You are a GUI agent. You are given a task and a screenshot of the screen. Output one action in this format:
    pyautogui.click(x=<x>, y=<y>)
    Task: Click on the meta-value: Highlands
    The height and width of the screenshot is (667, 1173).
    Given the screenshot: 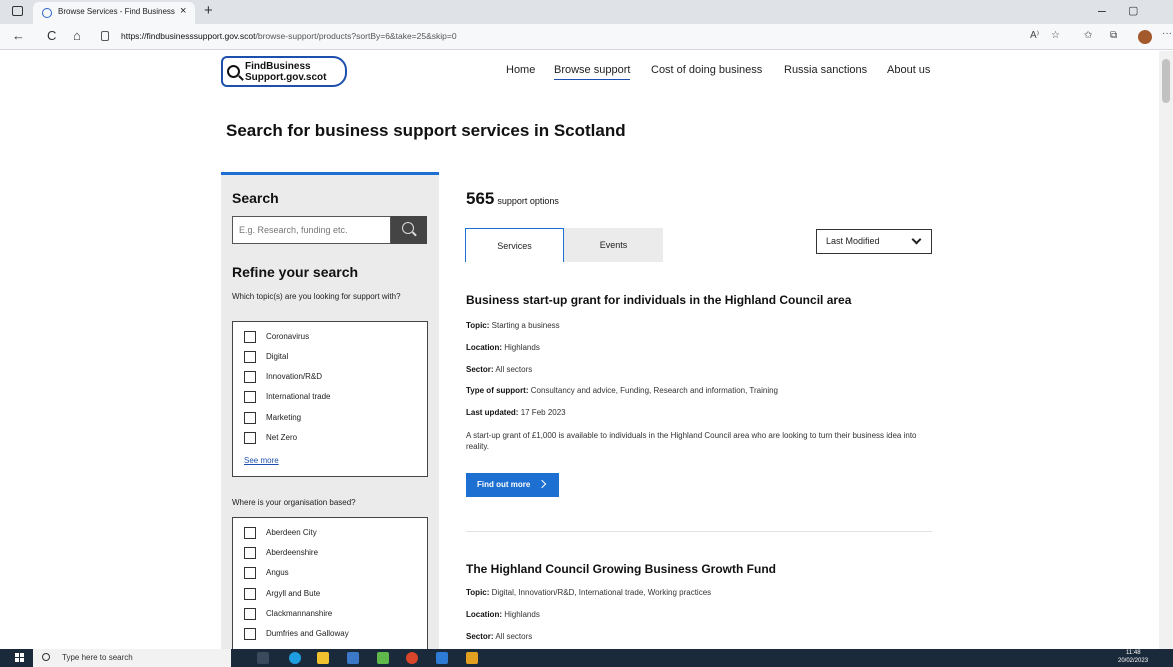 What is the action you would take?
    pyautogui.click(x=522, y=614)
    